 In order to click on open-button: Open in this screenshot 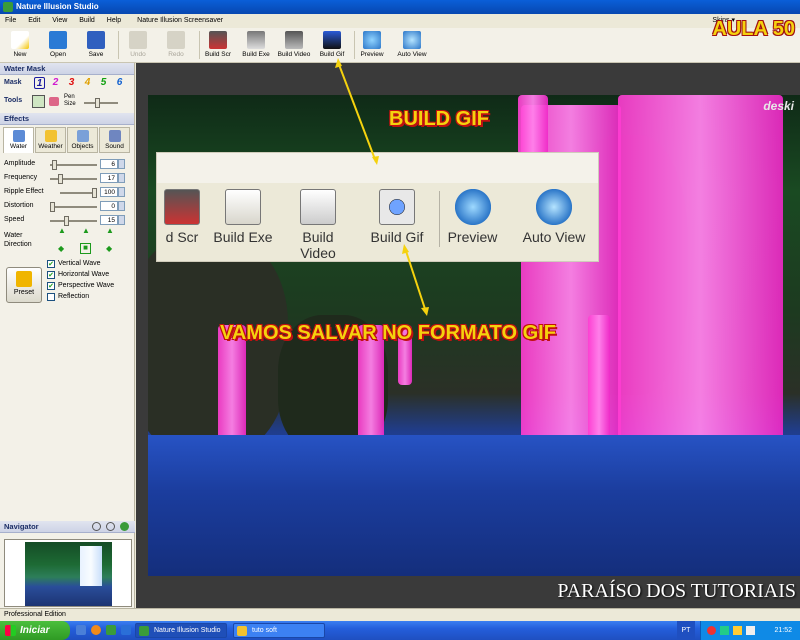, I will do `click(58, 46)`.